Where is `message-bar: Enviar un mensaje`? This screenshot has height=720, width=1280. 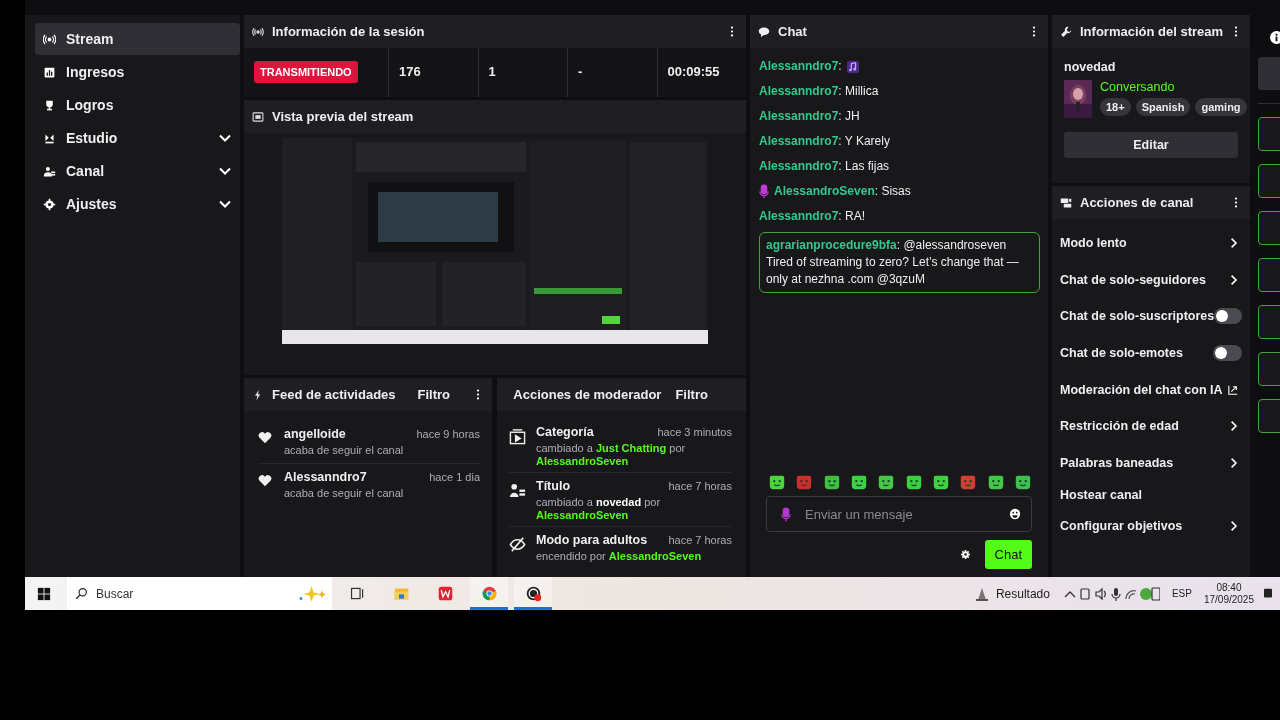
message-bar: Enviar un mensaje is located at coordinates (899, 514).